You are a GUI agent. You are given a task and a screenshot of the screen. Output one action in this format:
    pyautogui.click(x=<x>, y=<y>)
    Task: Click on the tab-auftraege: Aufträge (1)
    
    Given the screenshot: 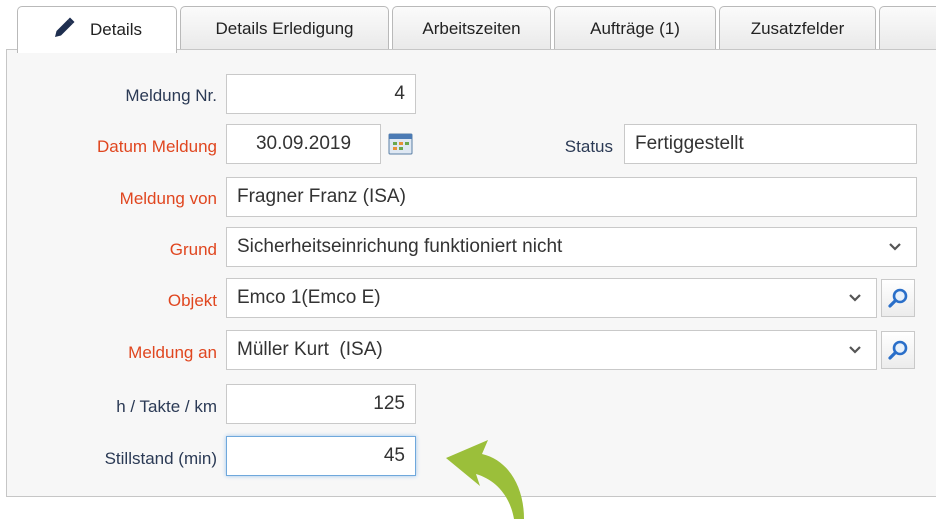 What is the action you would take?
    pyautogui.click(x=635, y=28)
    